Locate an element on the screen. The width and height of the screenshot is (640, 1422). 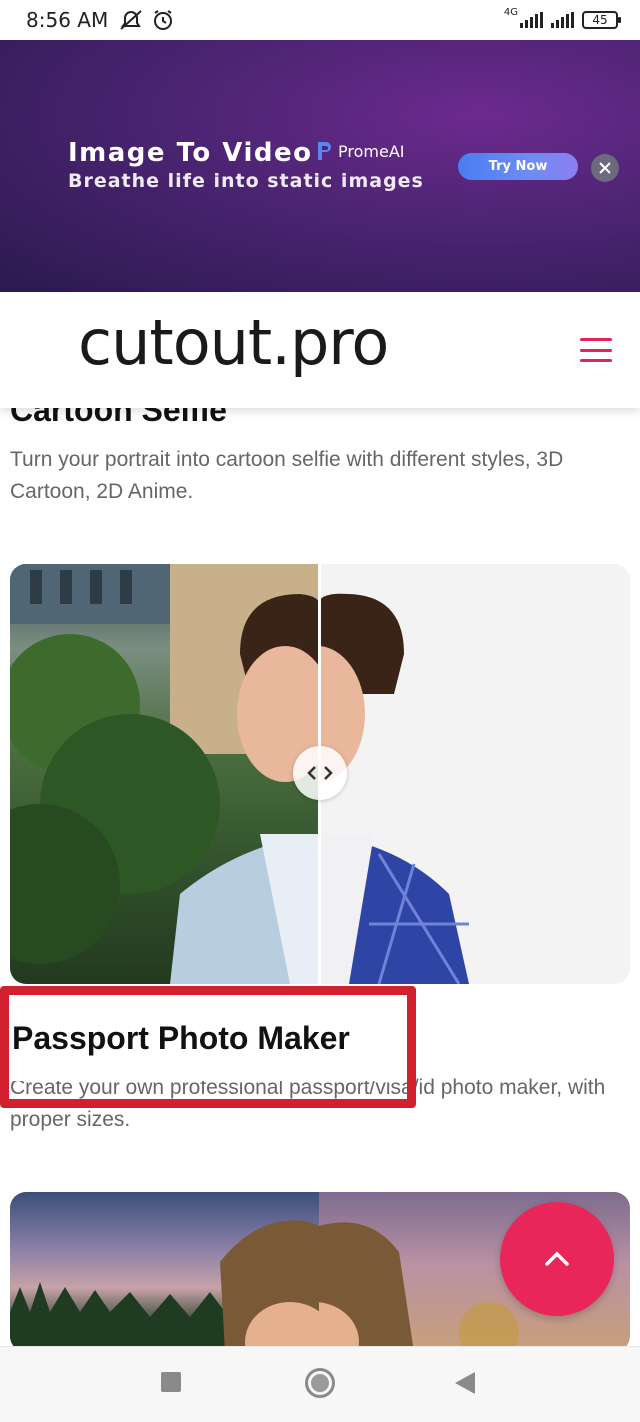
compare-slider-icon is located at coordinates (320, 773).